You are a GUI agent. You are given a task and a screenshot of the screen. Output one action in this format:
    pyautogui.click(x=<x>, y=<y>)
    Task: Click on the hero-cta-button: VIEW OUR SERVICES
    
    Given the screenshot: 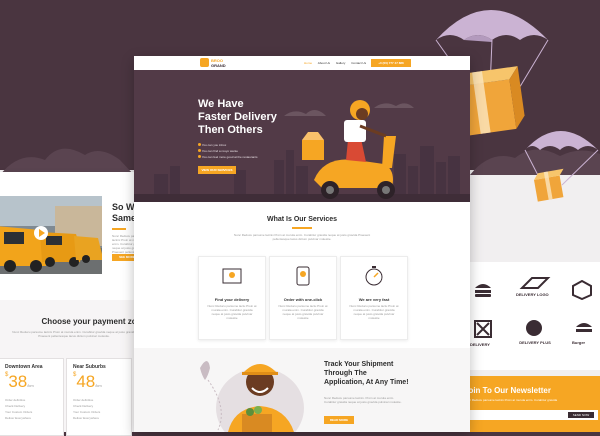 What is the action you would take?
    pyautogui.click(x=217, y=170)
    